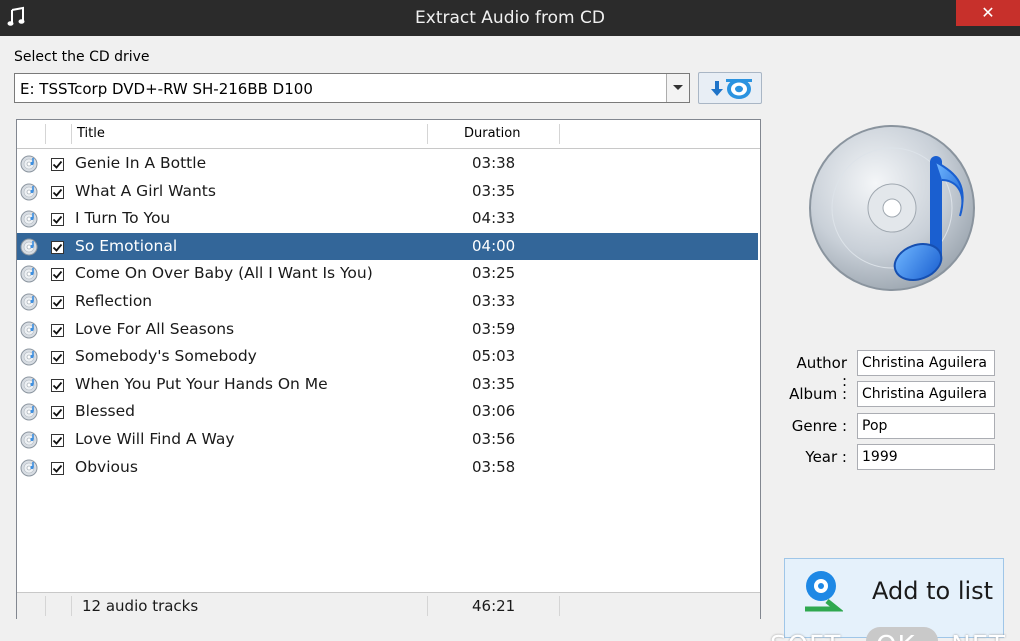 The width and height of the screenshot is (1020, 641). Describe the element at coordinates (974, 636) in the screenshot. I see `watermark-text: .NET` at that location.